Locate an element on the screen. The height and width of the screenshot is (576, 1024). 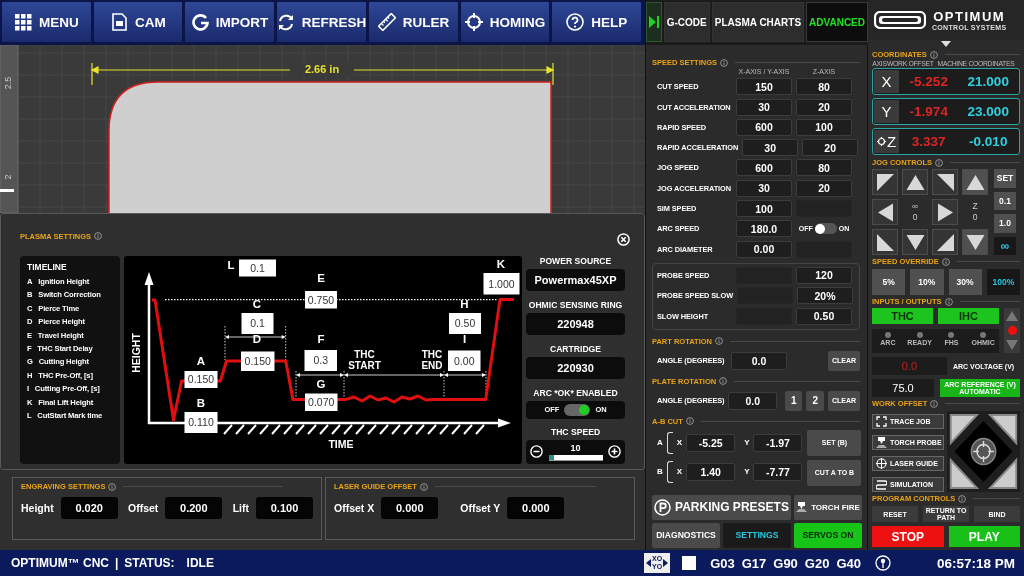
pin-icon is located at coordinates (883, 563).